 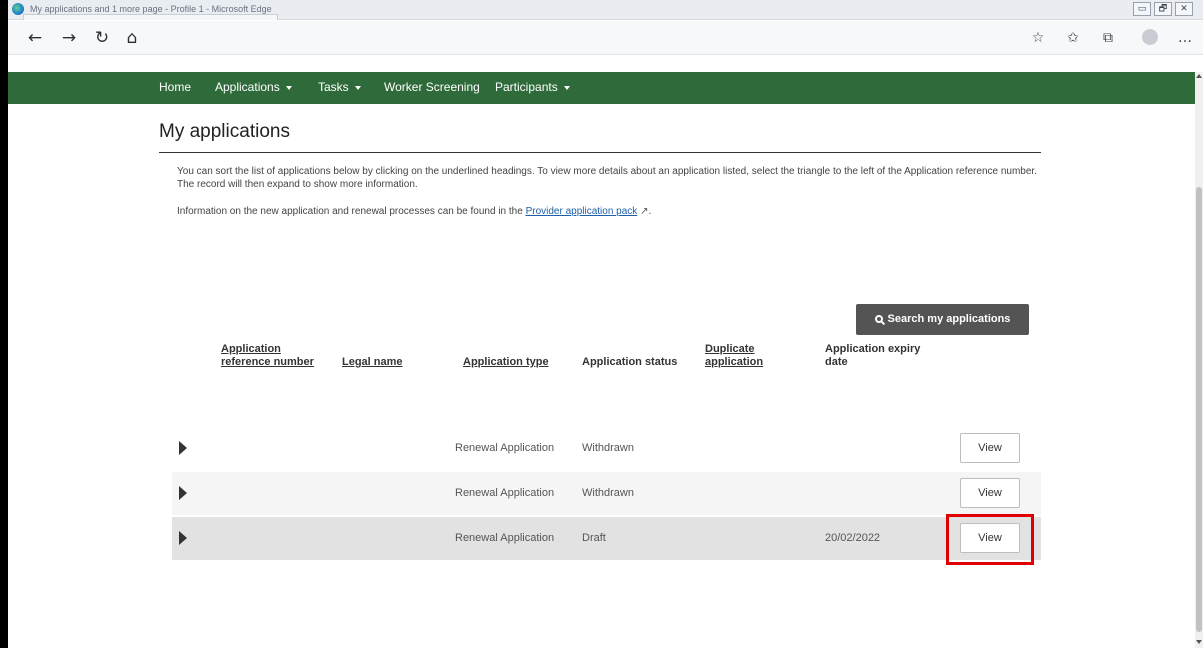 I want to click on address-bar, so click(x=579, y=38).